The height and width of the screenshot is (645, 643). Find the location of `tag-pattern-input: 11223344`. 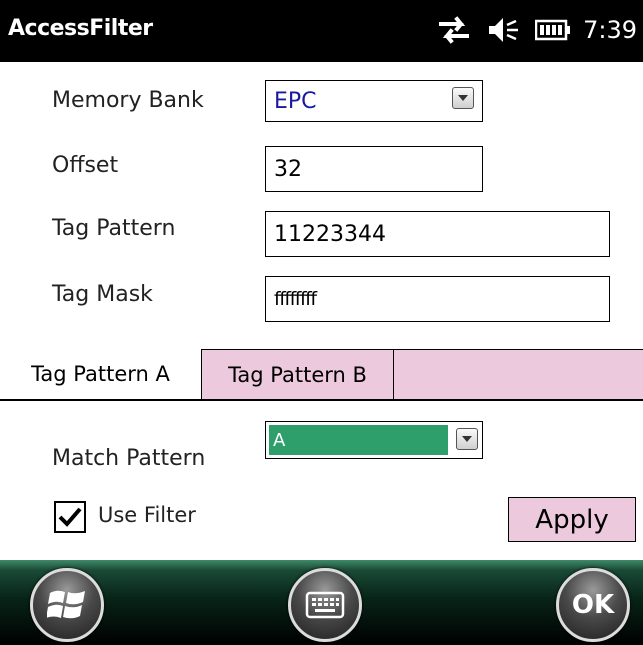

tag-pattern-input: 11223344 is located at coordinates (437, 234).